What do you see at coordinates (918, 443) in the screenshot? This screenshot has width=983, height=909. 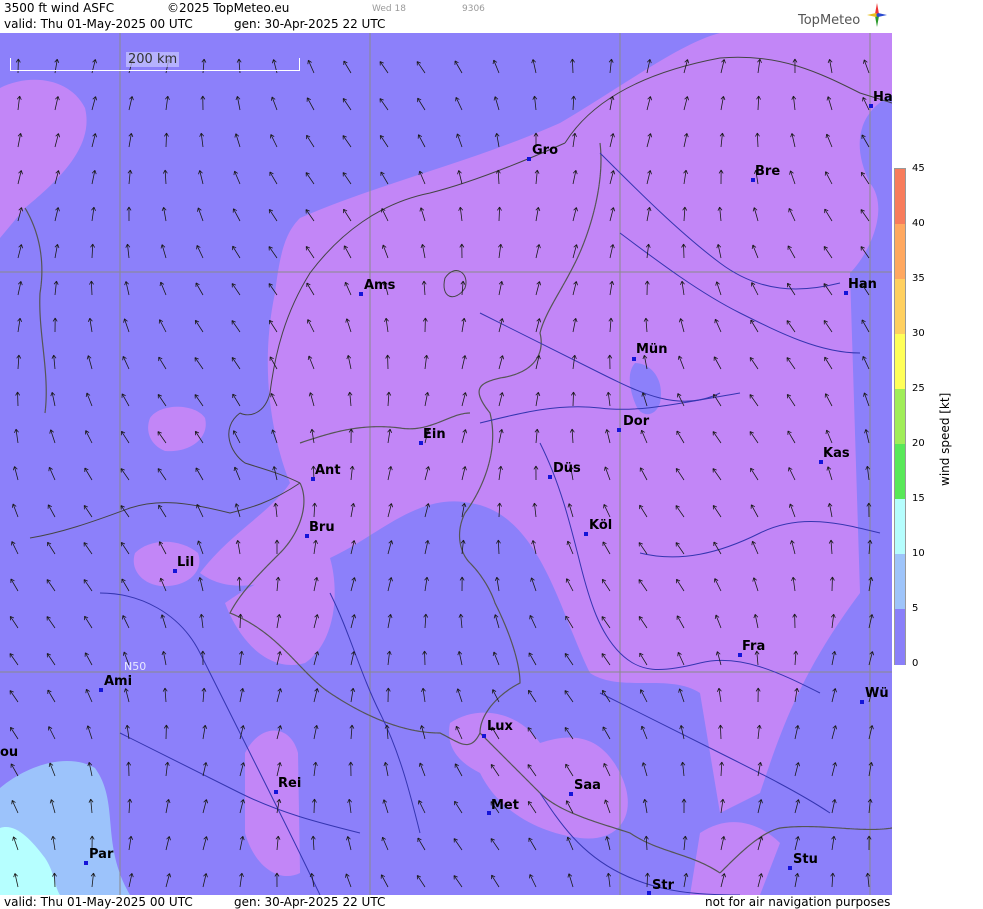 I see `legend-tick-label: 20` at bounding box center [918, 443].